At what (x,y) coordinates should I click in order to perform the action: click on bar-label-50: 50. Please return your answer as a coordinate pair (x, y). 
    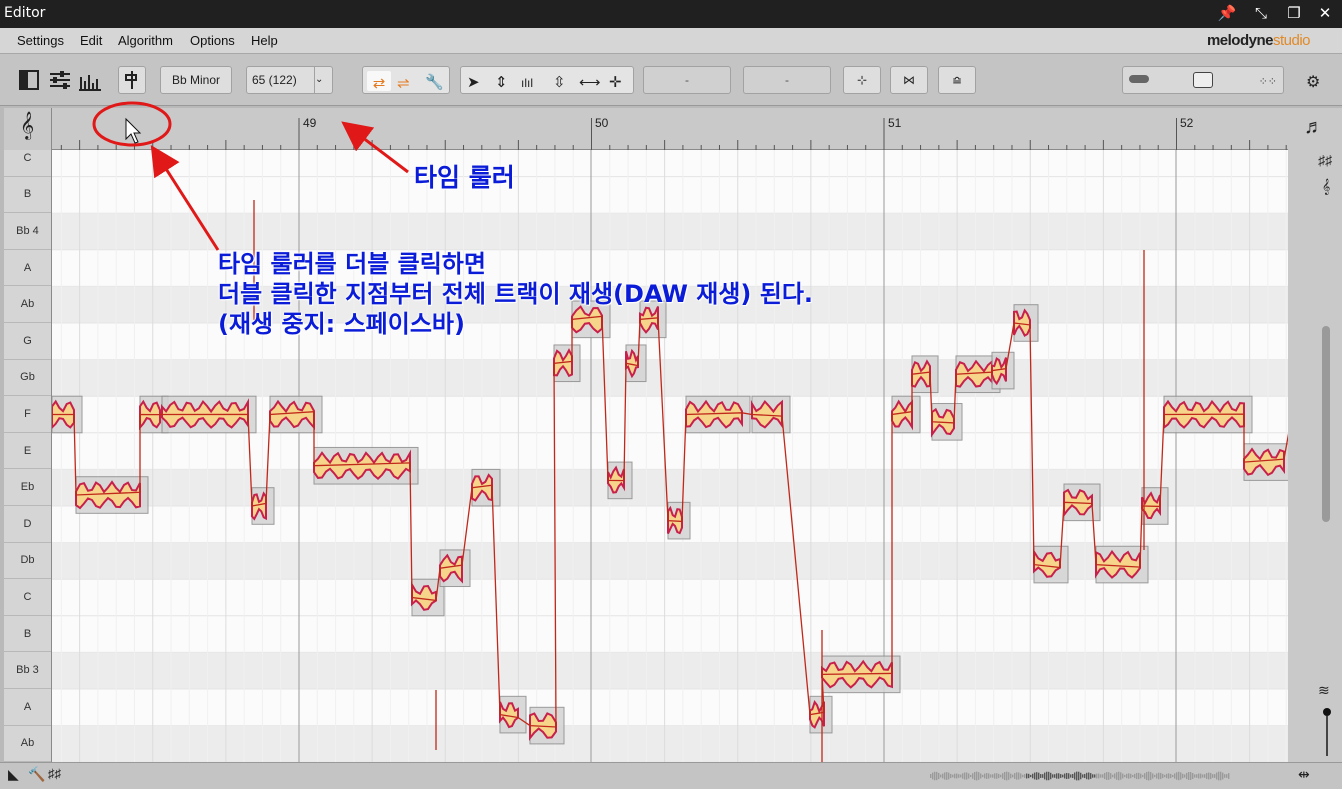
    Looking at the image, I should click on (602, 123).